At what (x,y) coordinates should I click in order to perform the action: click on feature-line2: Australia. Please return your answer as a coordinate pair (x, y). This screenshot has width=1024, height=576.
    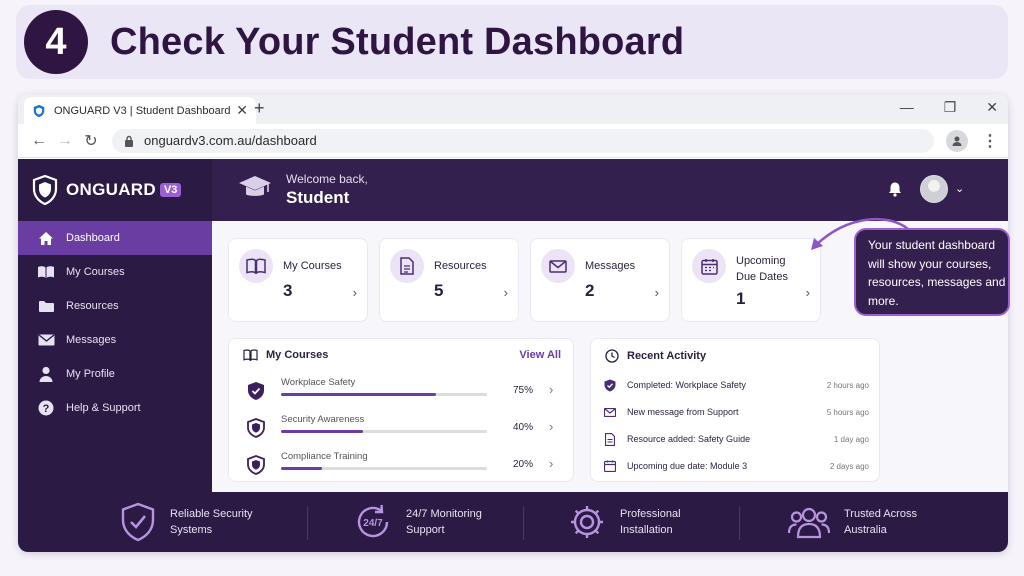
    Looking at the image, I should click on (865, 530).